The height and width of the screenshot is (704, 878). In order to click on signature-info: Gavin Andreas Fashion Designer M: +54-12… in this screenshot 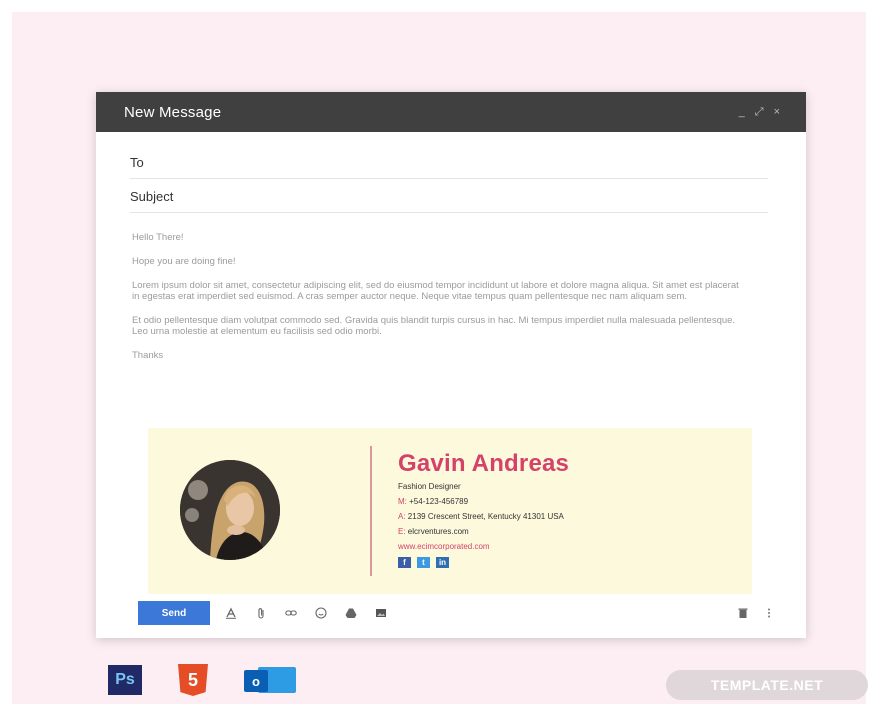, I will do `click(483, 509)`.